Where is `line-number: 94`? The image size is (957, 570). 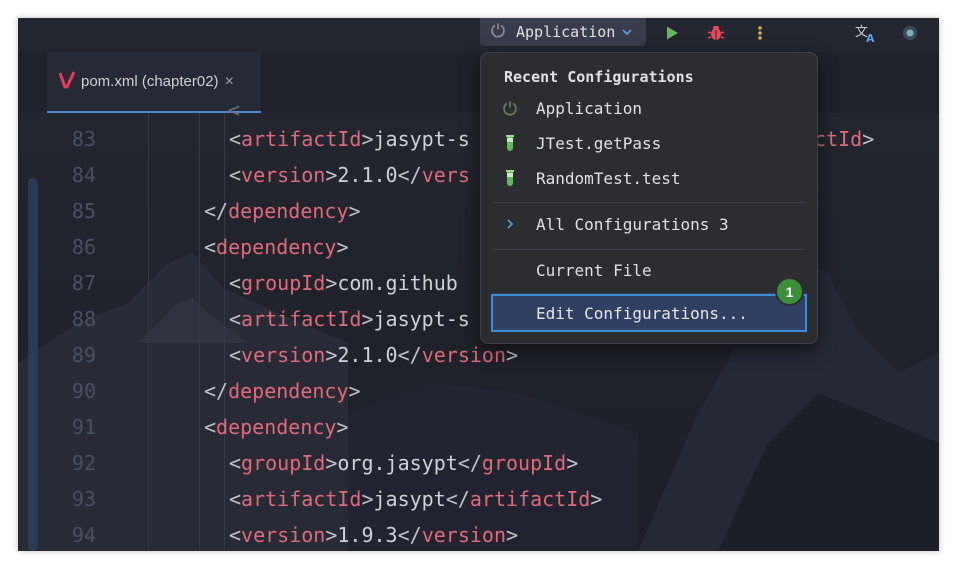
line-number: 94 is located at coordinates (83, 535).